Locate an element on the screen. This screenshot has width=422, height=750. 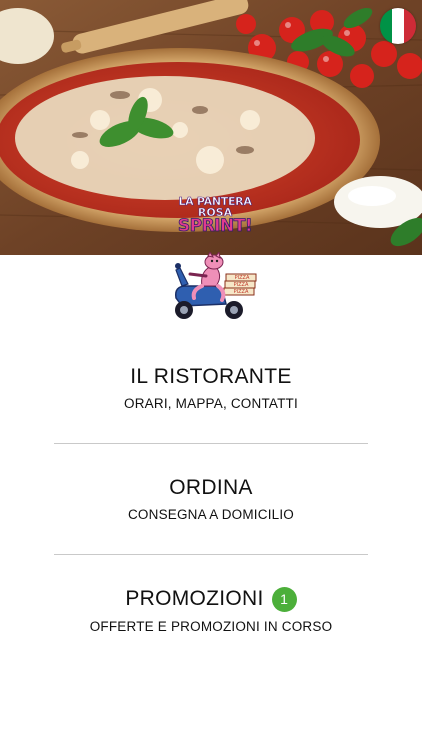
menu-item-title: ORDINA is located at coordinates (210, 488).